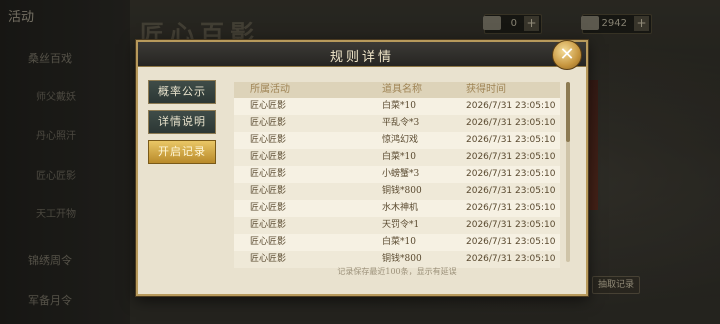  I want to click on tab-details: 详情说明, so click(182, 122).